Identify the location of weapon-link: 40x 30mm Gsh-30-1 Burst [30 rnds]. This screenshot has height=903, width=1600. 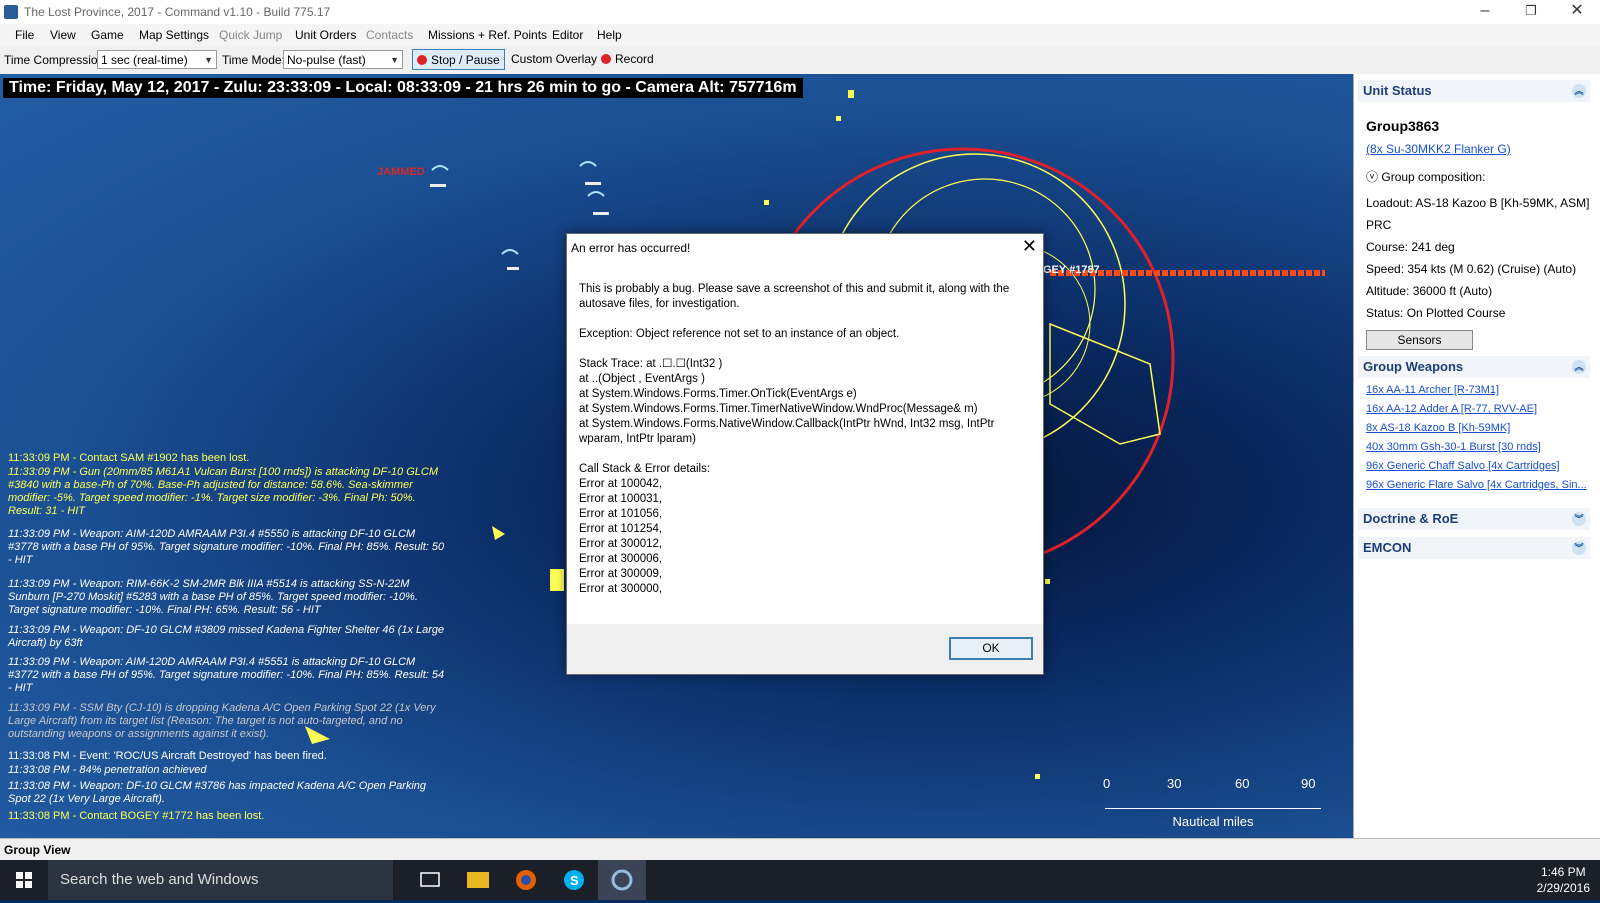
(1453, 447).